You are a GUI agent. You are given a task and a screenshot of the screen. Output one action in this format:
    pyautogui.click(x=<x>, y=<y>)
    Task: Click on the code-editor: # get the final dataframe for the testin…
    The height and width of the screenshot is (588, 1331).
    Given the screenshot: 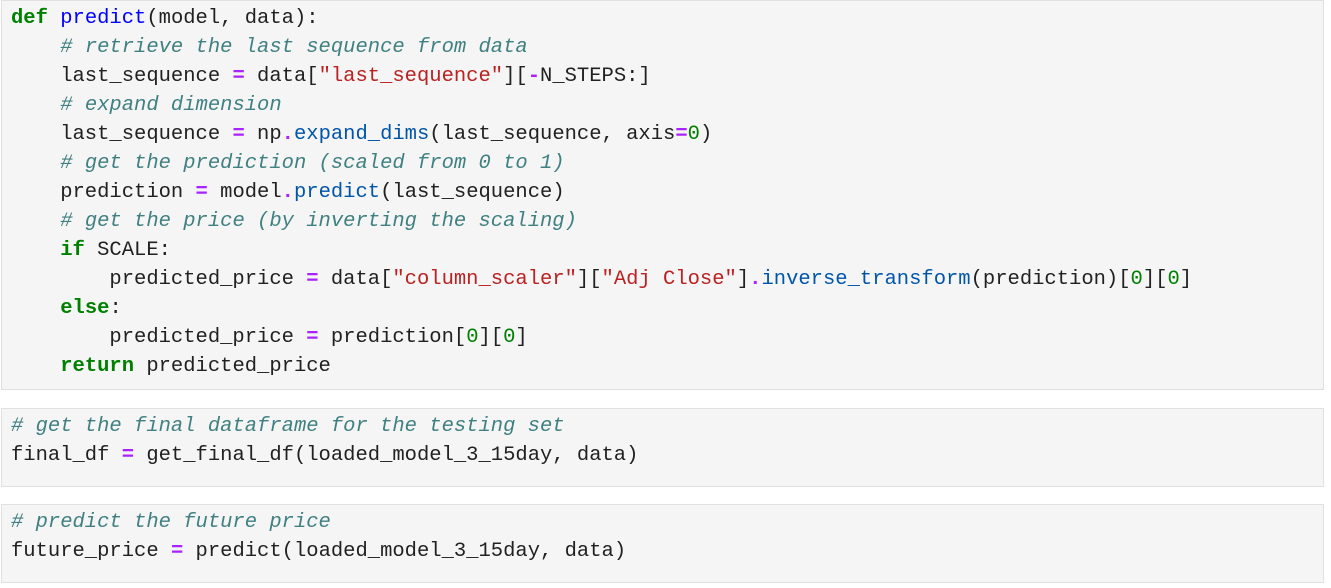 What is the action you would take?
    pyautogui.click(x=662, y=439)
    